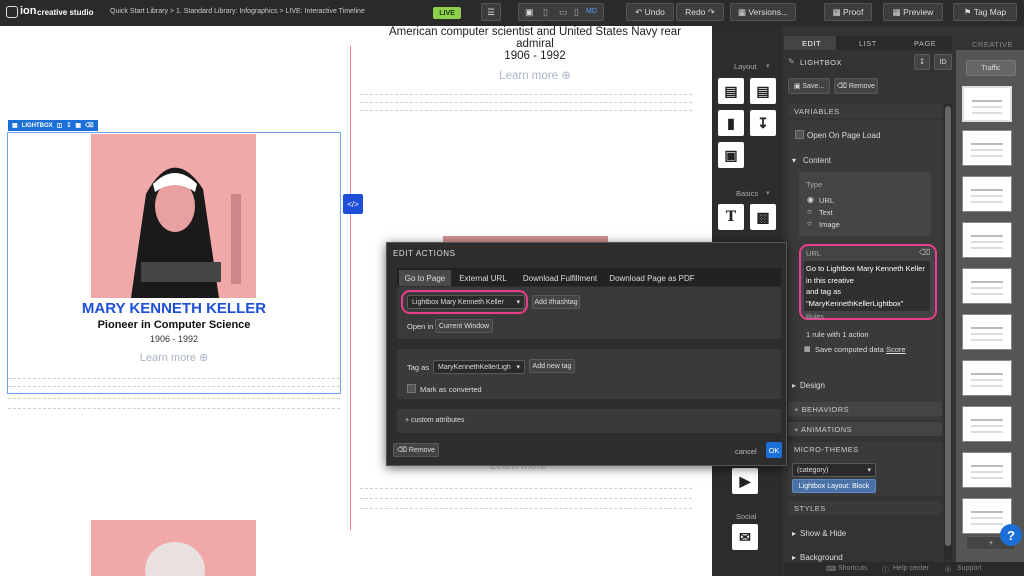 The height and width of the screenshot is (576, 1024). Describe the element at coordinates (848, 12) in the screenshot. I see `proof-button: ▦ Proof` at that location.